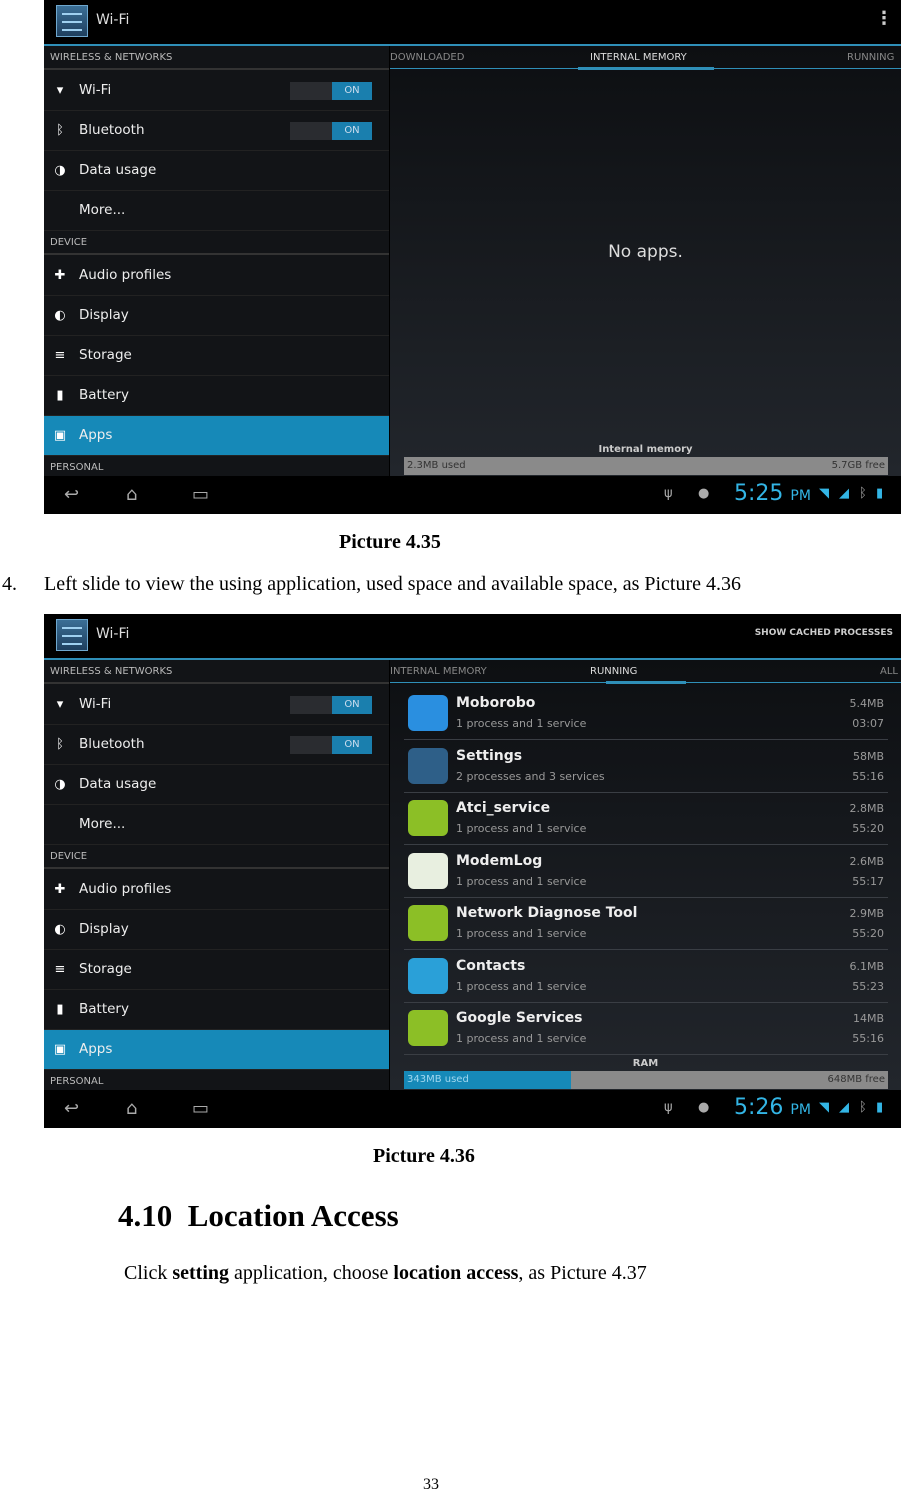  I want to click on process-name: Atci_service, so click(503, 808).